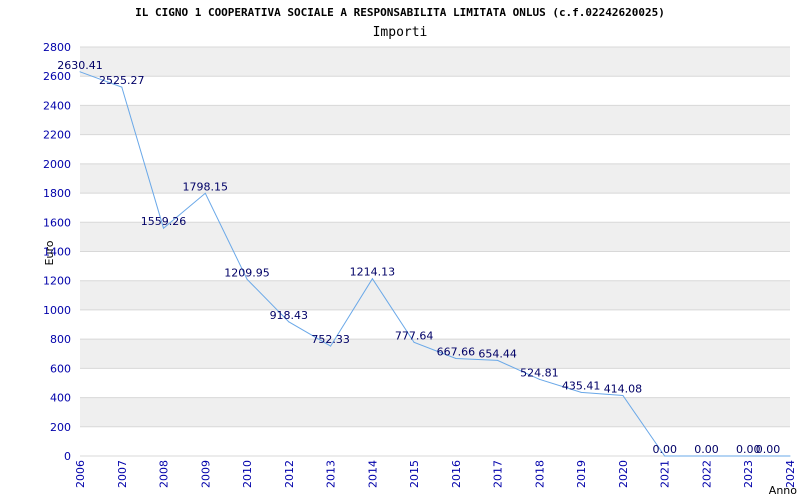  What do you see at coordinates (497, 353) in the screenshot?
I see `data-label: 654.44` at bounding box center [497, 353].